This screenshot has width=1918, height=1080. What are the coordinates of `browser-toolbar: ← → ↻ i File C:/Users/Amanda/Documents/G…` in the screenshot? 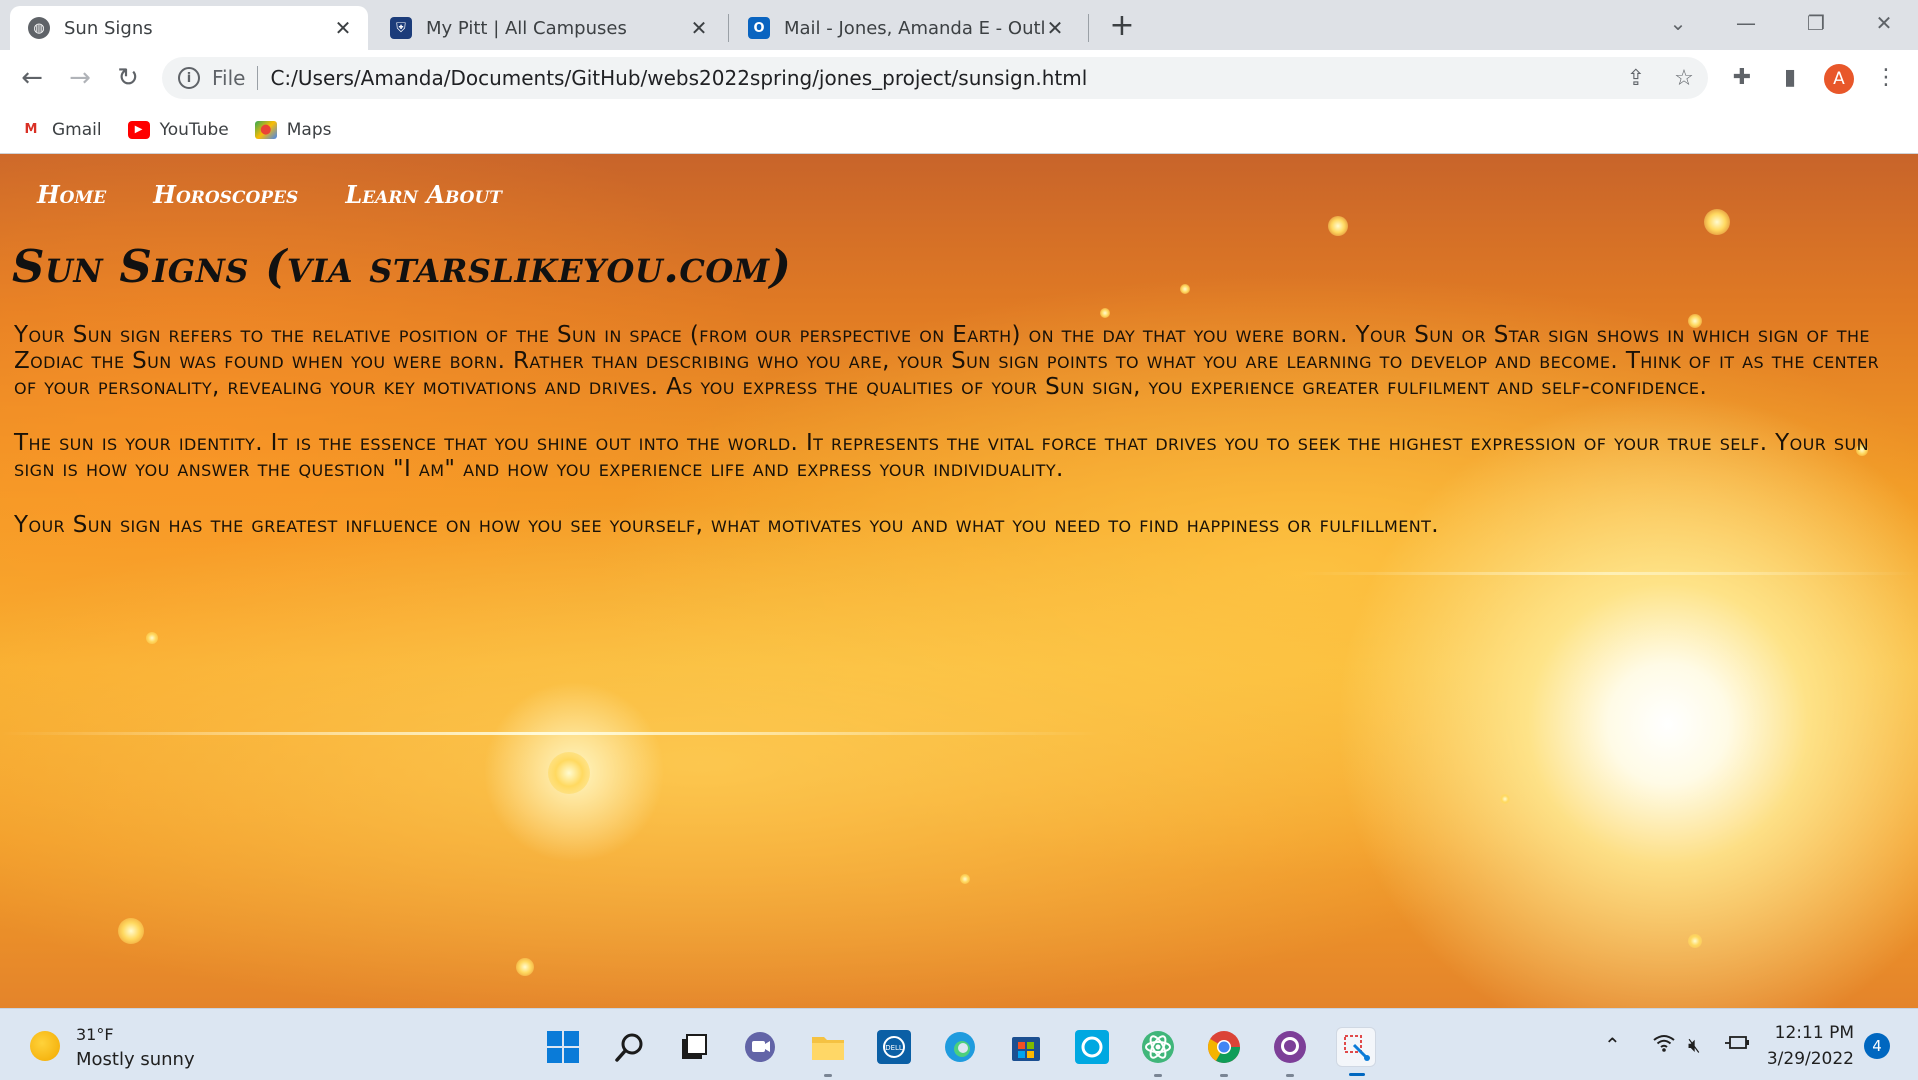 It's located at (959, 78).